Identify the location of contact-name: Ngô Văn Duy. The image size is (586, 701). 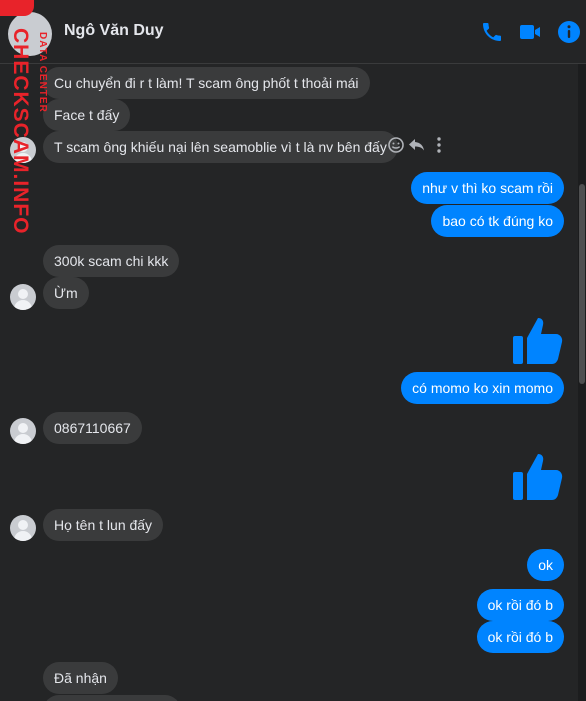
(114, 31).